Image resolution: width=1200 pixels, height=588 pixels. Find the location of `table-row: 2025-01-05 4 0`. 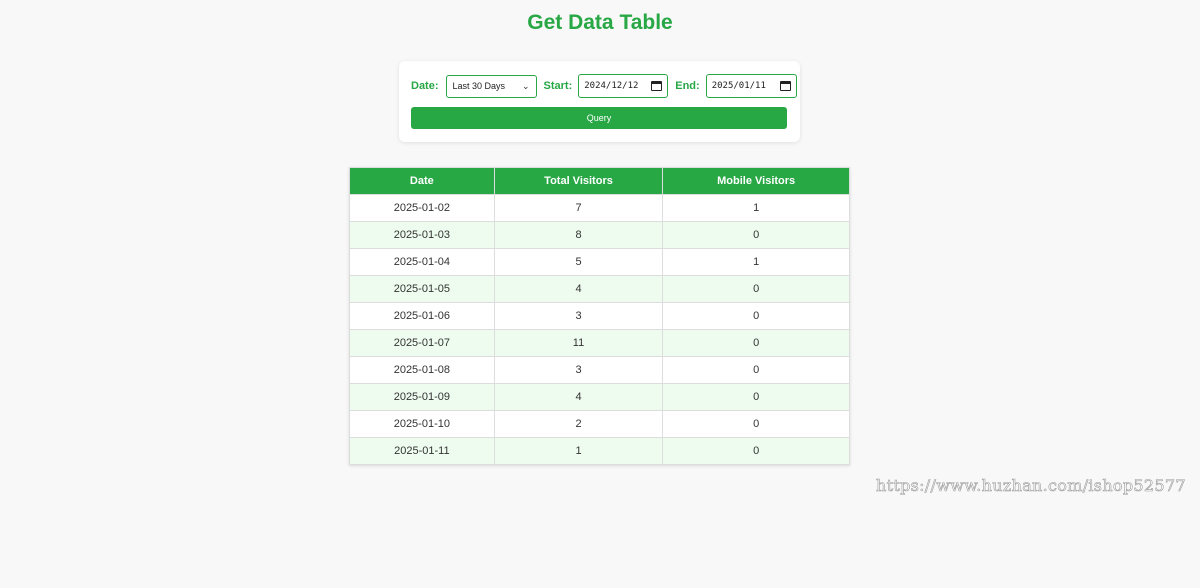

table-row: 2025-01-05 4 0 is located at coordinates (599, 289).